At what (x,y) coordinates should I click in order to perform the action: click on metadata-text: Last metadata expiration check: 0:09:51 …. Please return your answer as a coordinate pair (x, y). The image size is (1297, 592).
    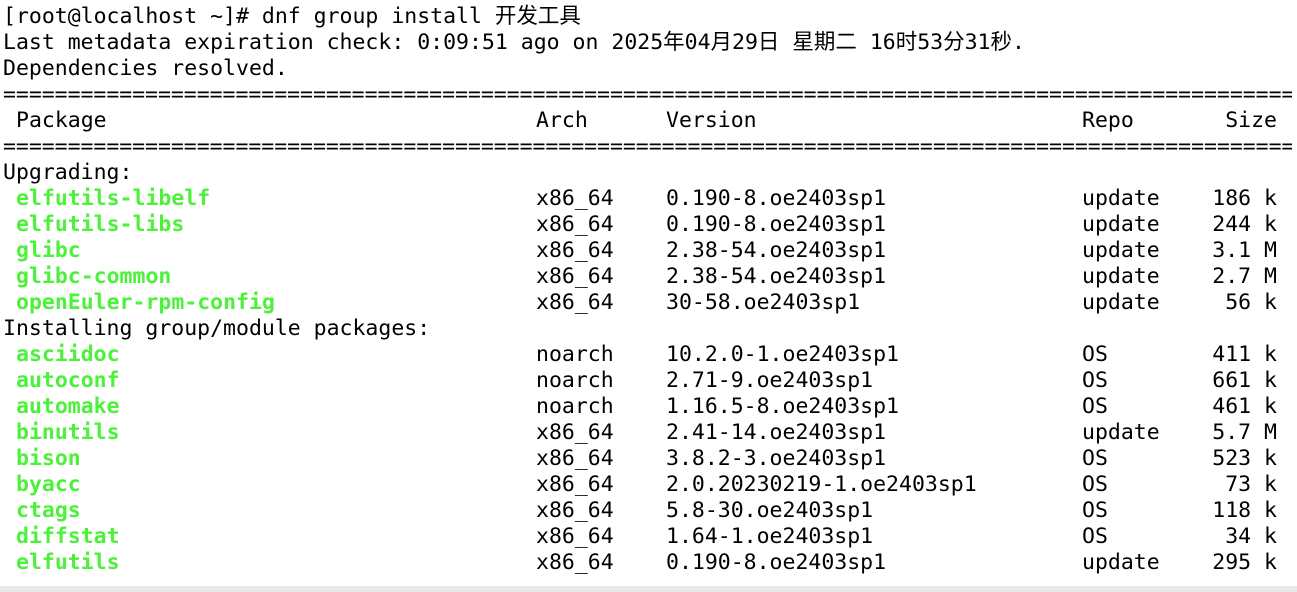
    Looking at the image, I should click on (514, 42).